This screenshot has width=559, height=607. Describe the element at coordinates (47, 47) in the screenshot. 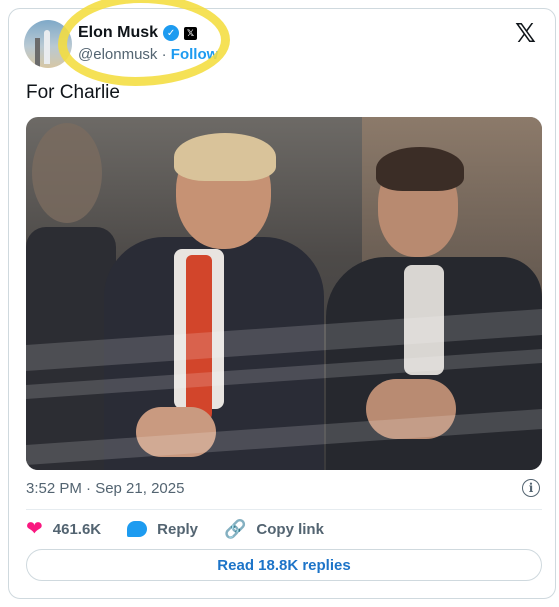

I see `avatar-rocket` at that location.